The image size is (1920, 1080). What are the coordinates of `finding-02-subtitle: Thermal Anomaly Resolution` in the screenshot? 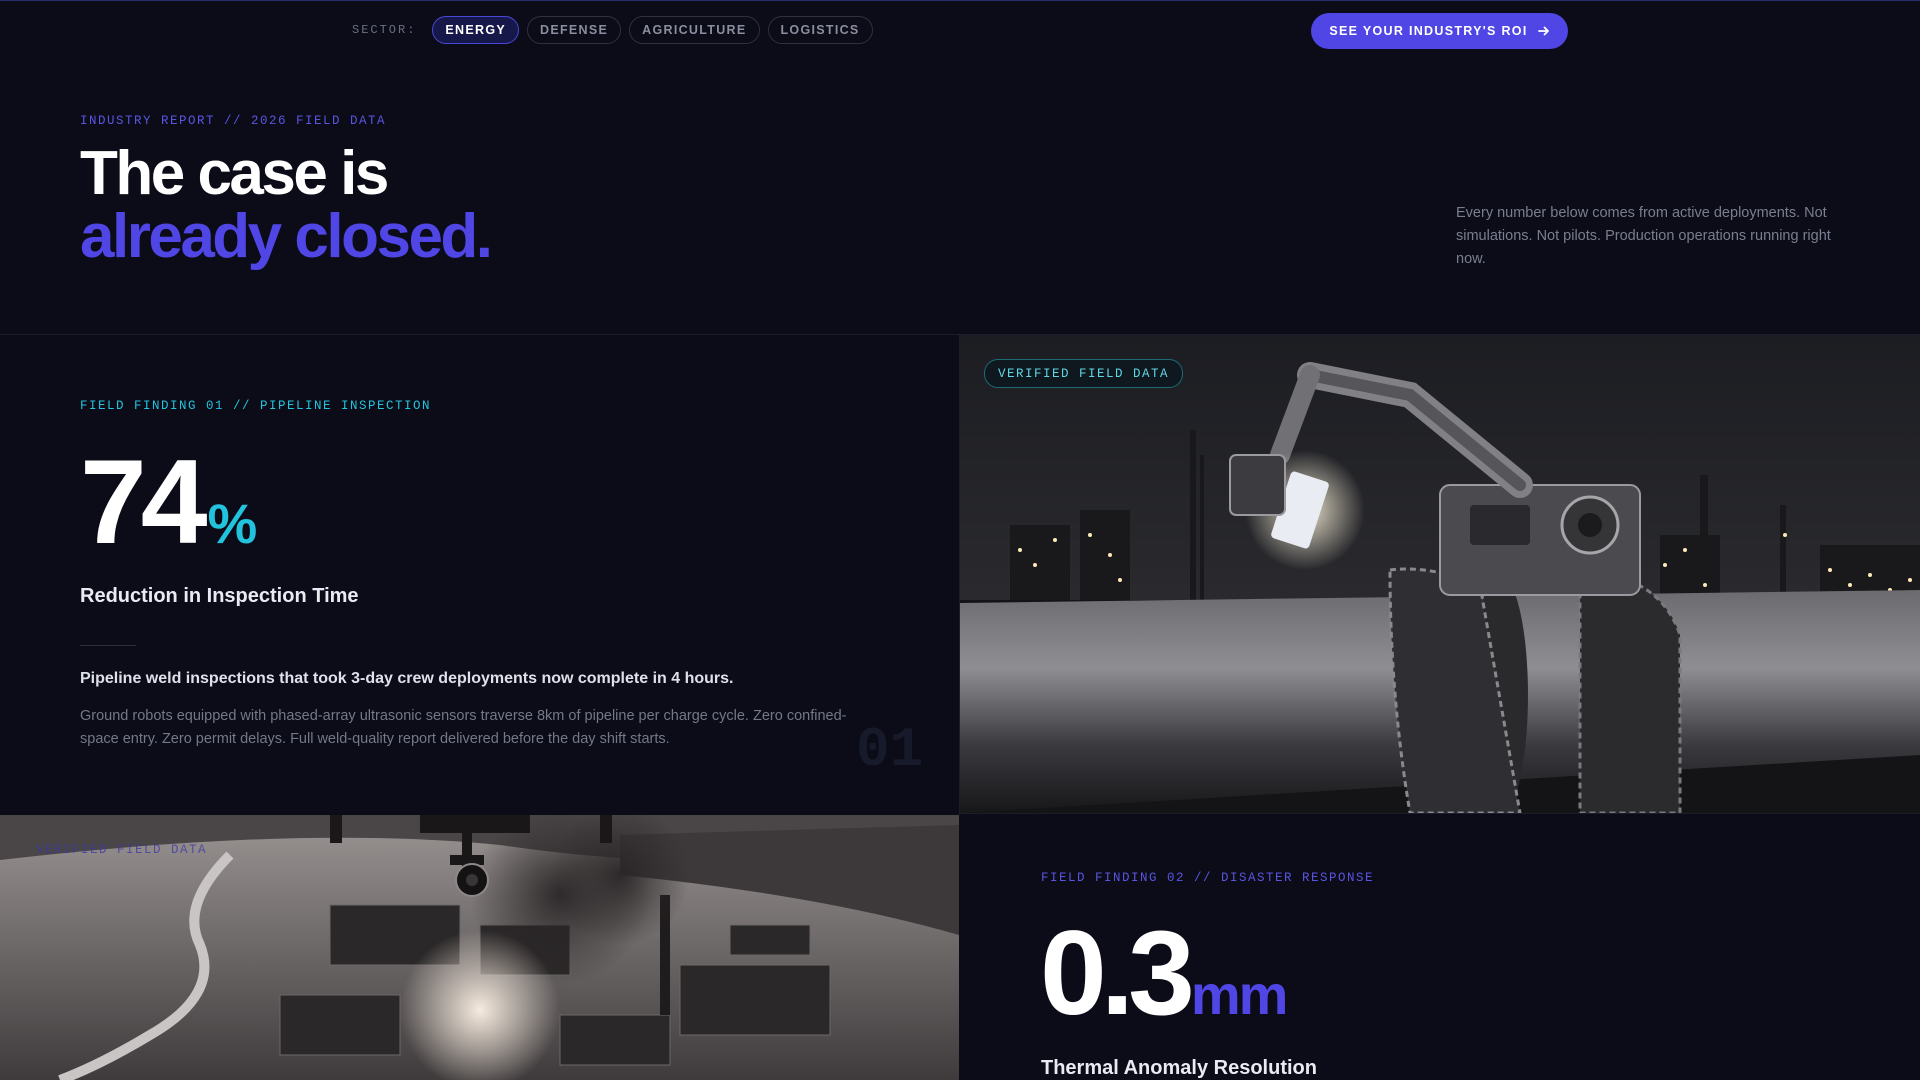 It's located at (1179, 1068).